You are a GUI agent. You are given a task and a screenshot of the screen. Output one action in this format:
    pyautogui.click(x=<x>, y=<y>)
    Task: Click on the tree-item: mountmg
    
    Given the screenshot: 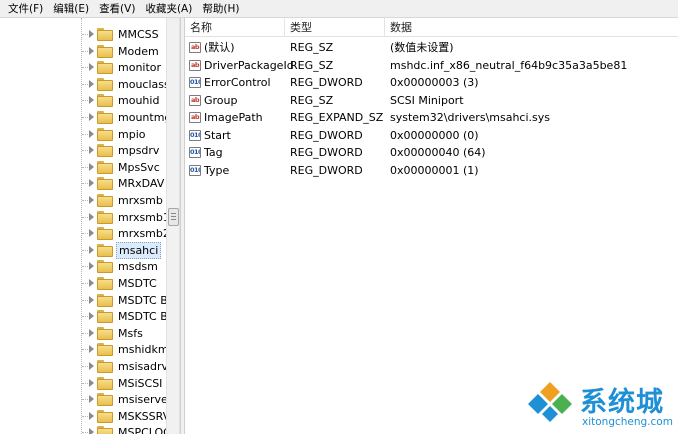 What is the action you would take?
    pyautogui.click(x=83, y=117)
    